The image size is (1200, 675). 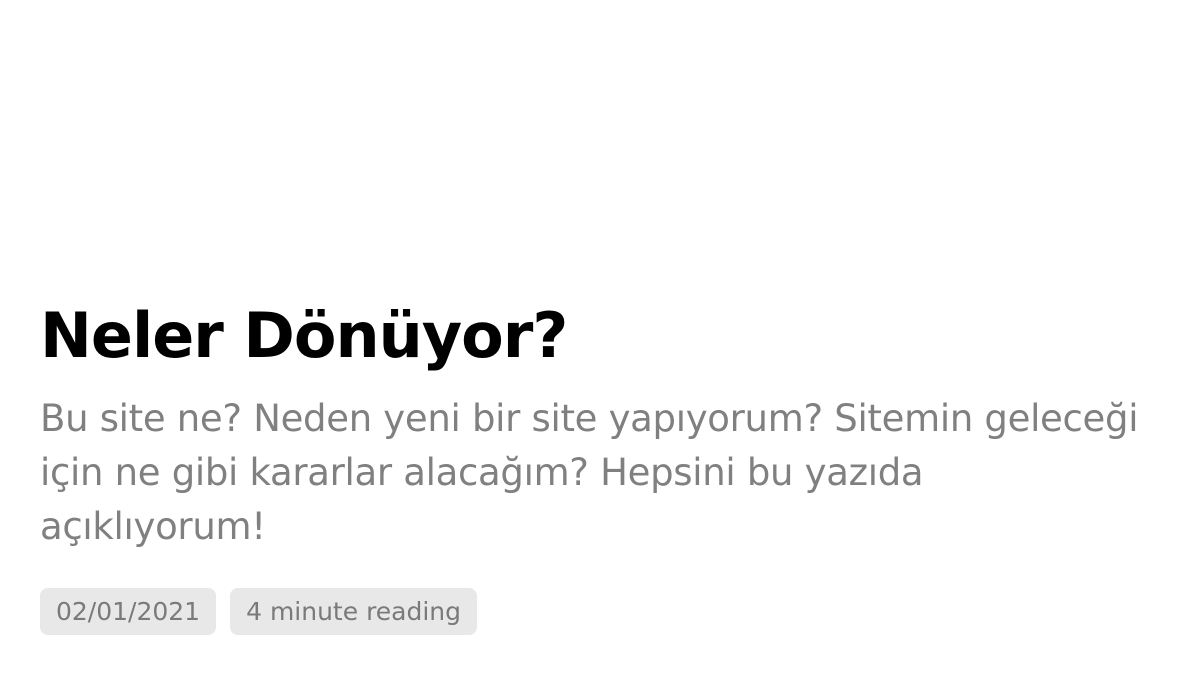 What do you see at coordinates (595, 611) in the screenshot?
I see `post-meta: 02/01/2021 4 minute reading` at bounding box center [595, 611].